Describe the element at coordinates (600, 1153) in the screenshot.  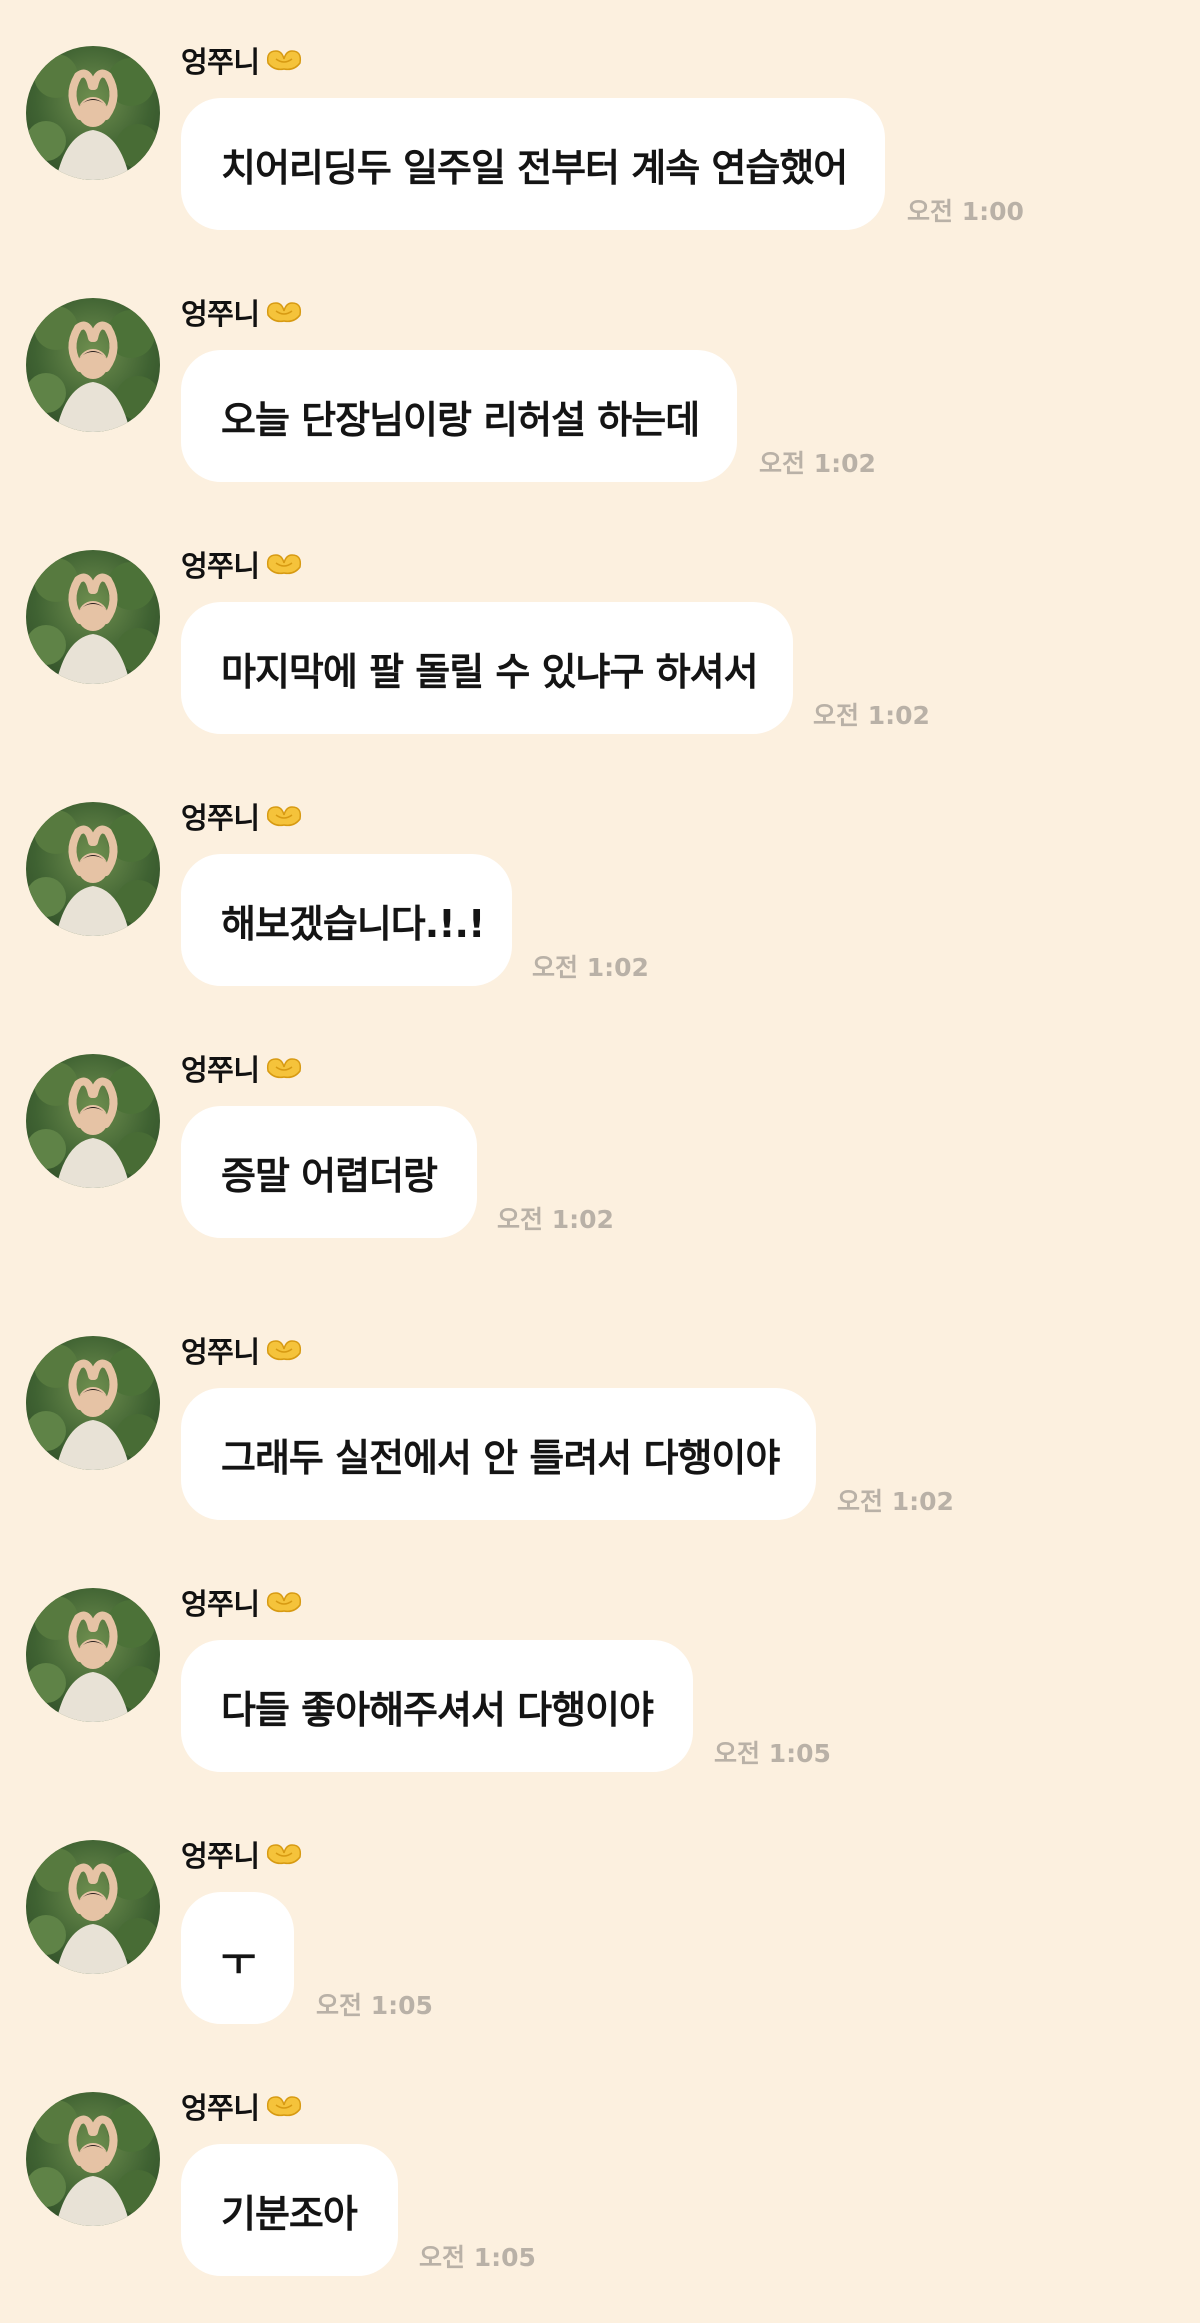
I see `chat-message: 엉쭈니 증말 어렵더랑 오전 1:02` at that location.